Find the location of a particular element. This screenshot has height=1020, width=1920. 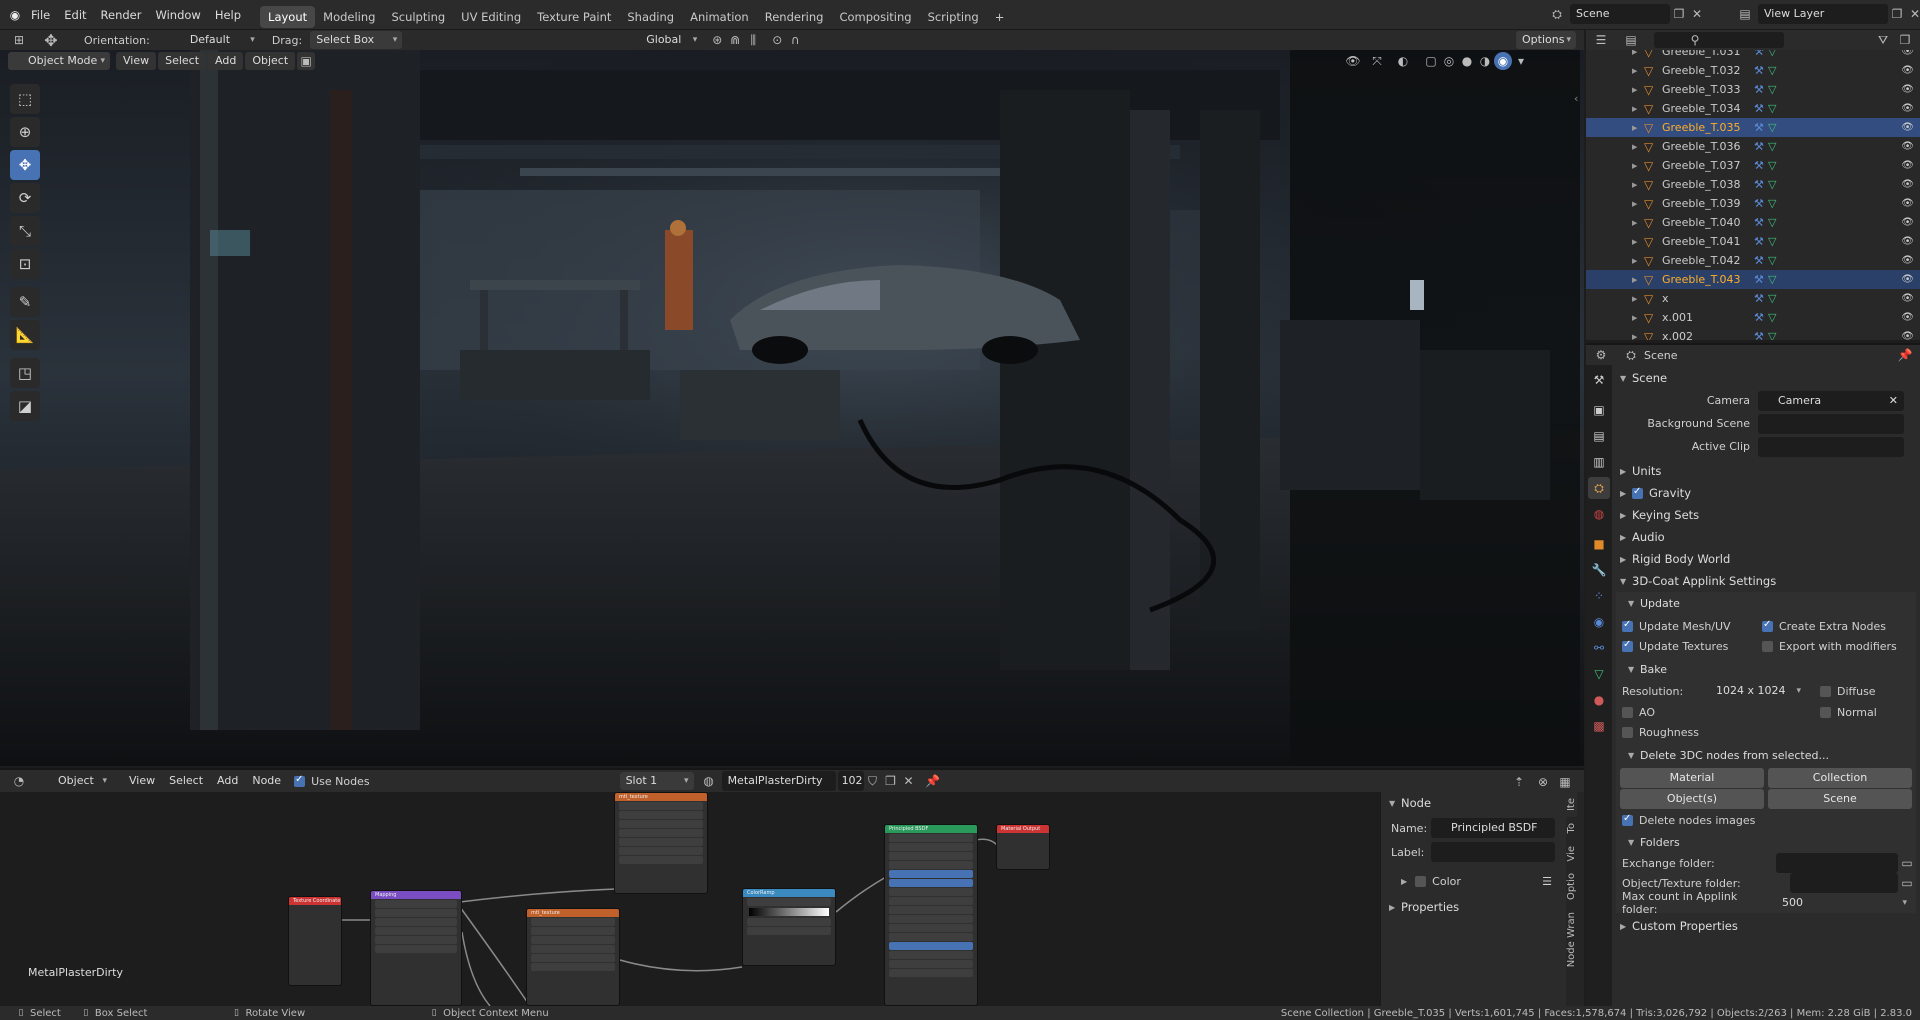

mapping-node: Mapping is located at coordinates (416, 948).